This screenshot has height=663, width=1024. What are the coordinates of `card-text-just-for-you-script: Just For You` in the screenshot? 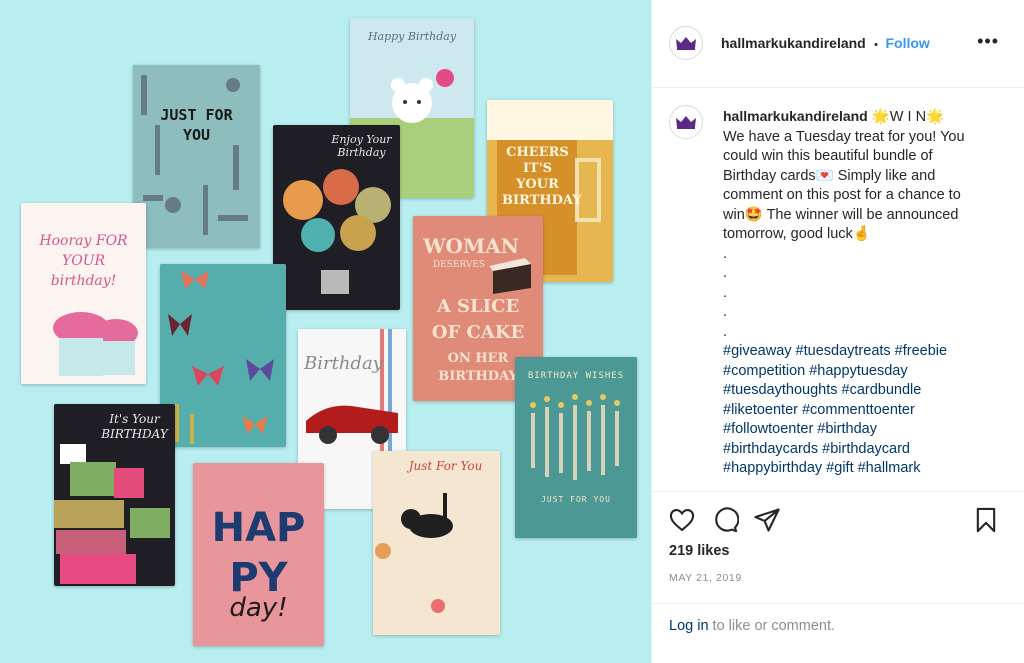 It's located at (445, 466).